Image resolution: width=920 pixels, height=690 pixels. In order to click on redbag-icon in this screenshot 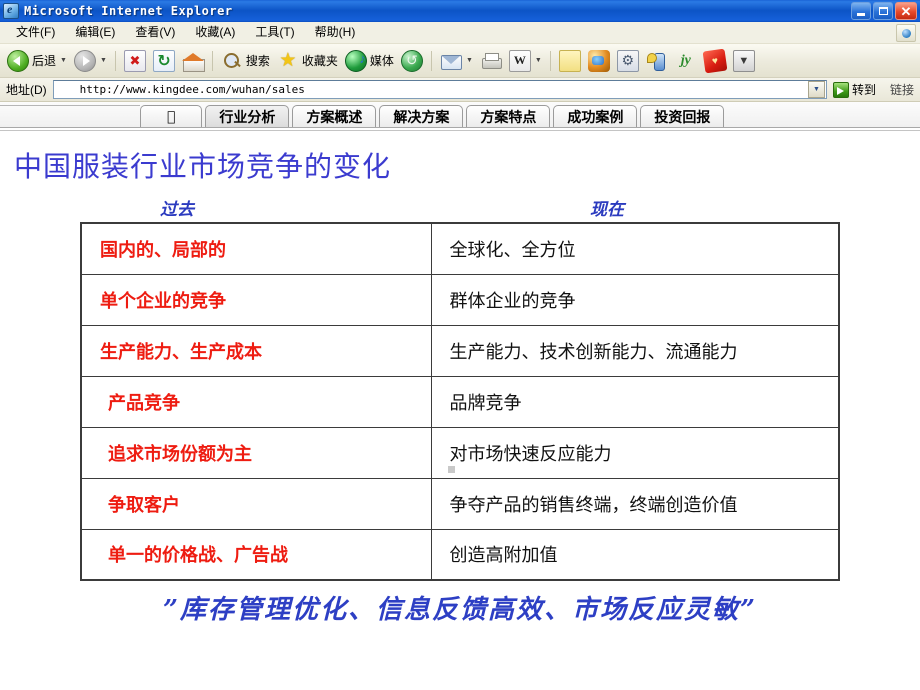, I will do `click(715, 60)`.